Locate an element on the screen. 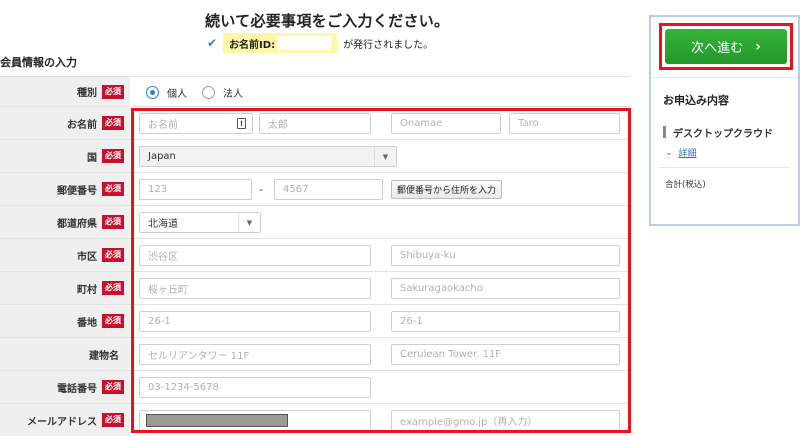 This screenshot has height=436, width=800. postal-part2-input: 4567 is located at coordinates (328, 189).